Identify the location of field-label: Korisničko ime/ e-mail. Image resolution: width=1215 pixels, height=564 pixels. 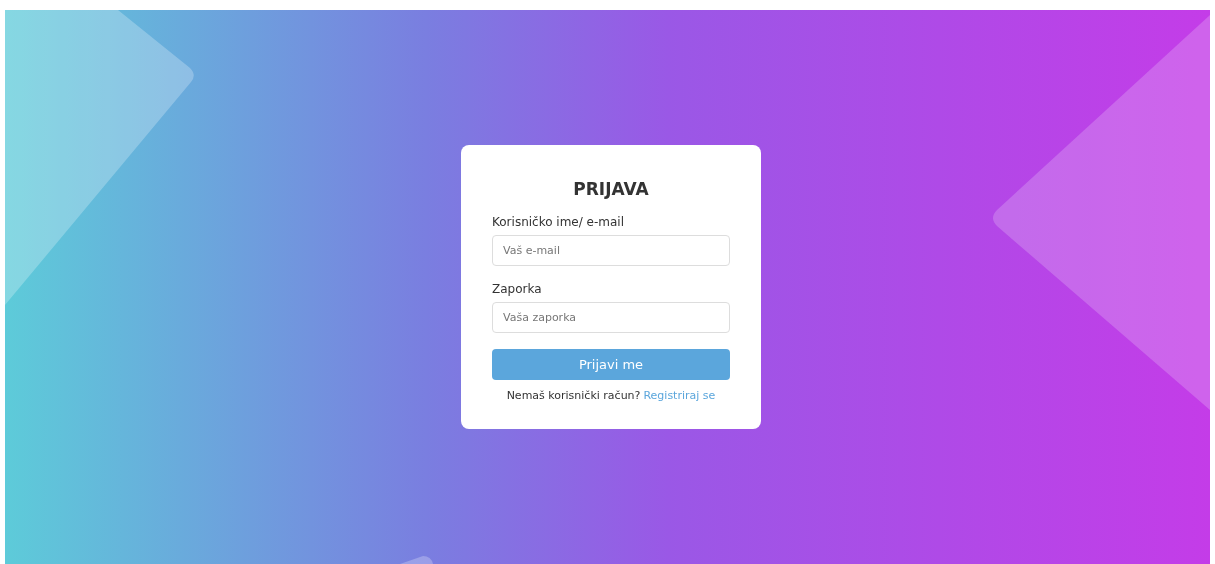
(559, 222).